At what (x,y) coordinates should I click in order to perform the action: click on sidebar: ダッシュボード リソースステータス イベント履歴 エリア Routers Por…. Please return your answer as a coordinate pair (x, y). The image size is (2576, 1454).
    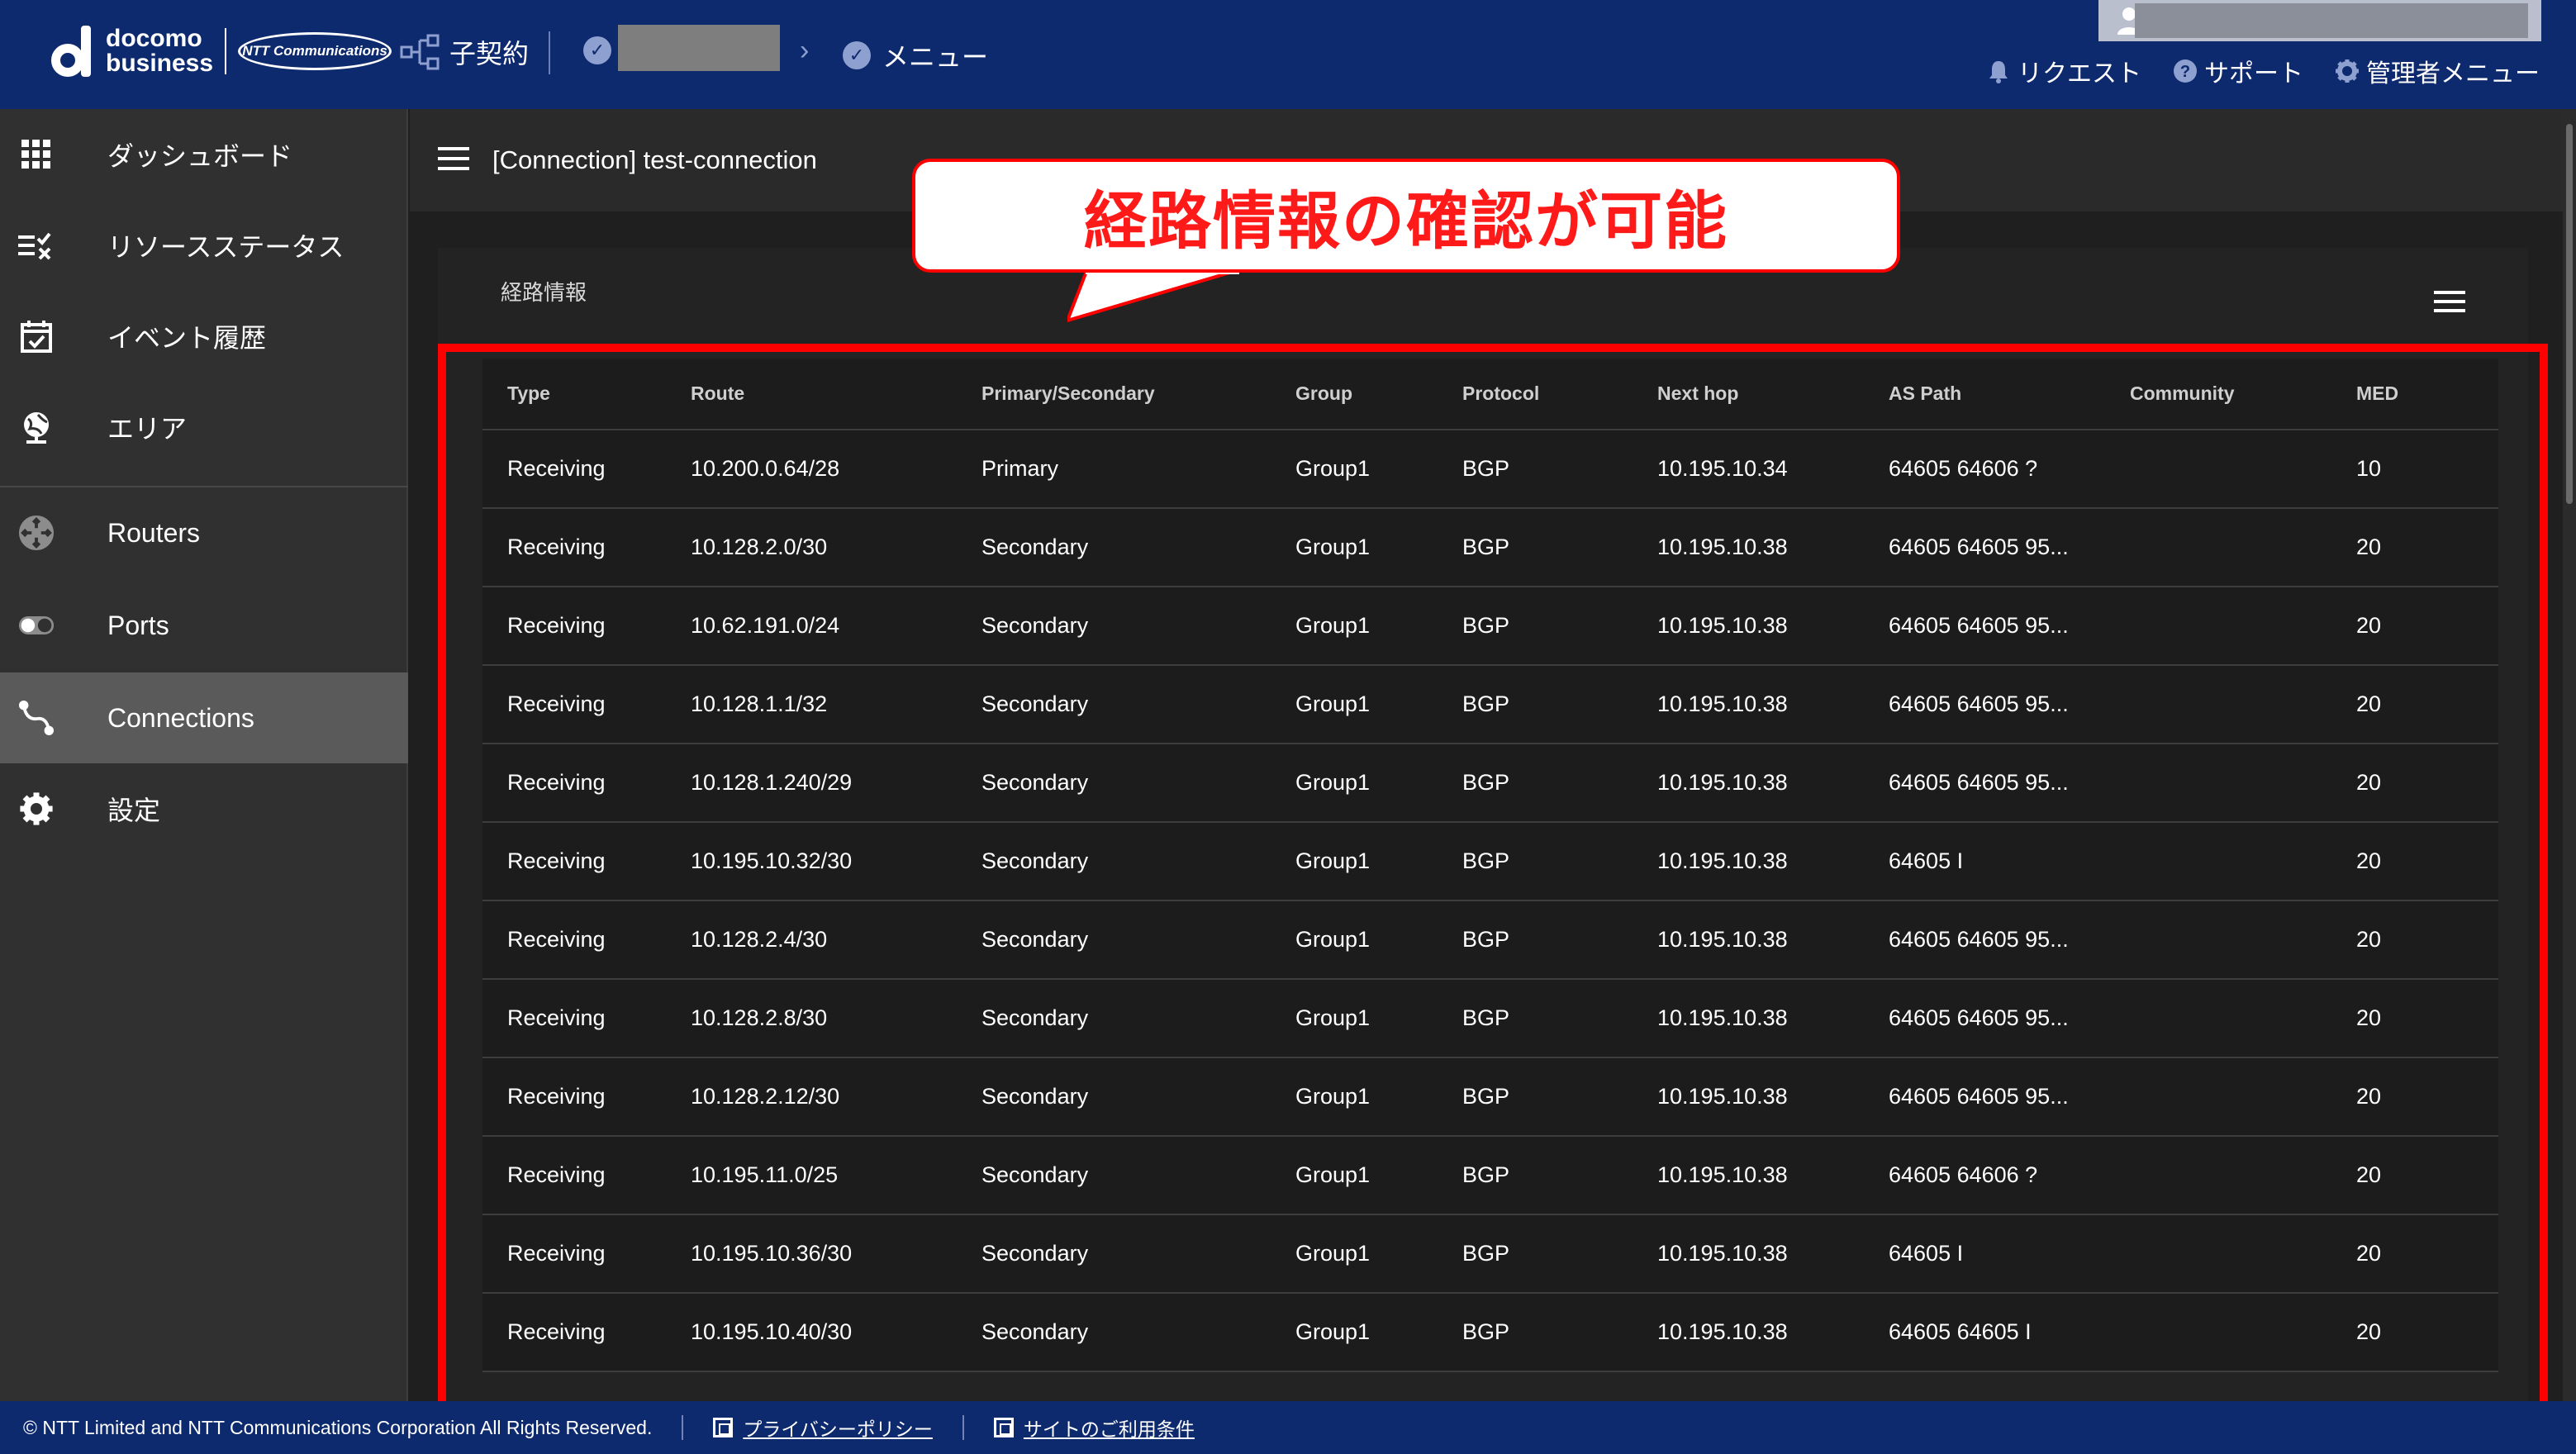
    Looking at the image, I should click on (204, 755).